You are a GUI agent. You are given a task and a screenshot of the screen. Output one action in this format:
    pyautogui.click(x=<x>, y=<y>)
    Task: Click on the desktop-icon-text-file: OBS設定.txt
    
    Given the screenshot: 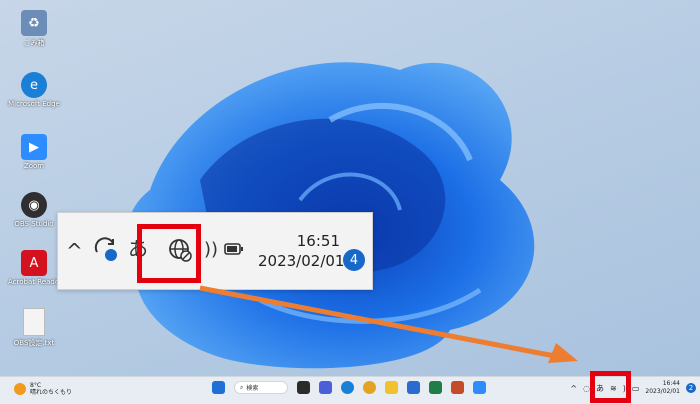 What is the action you would take?
    pyautogui.click(x=34, y=328)
    